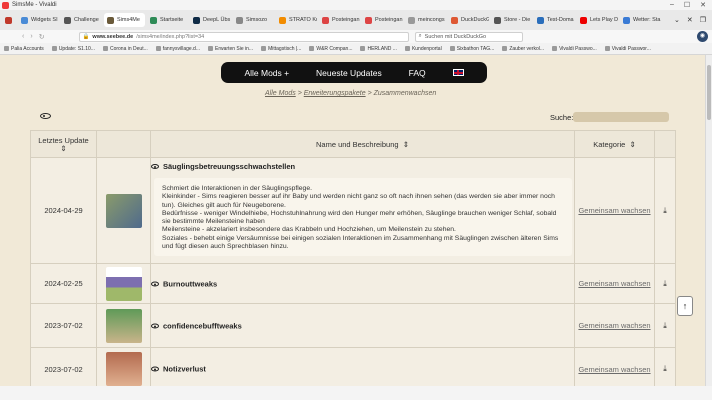 The width and height of the screenshot is (712, 400). What do you see at coordinates (423, 49) in the screenshot?
I see `bookmark-item: Kundenportal` at bounding box center [423, 49].